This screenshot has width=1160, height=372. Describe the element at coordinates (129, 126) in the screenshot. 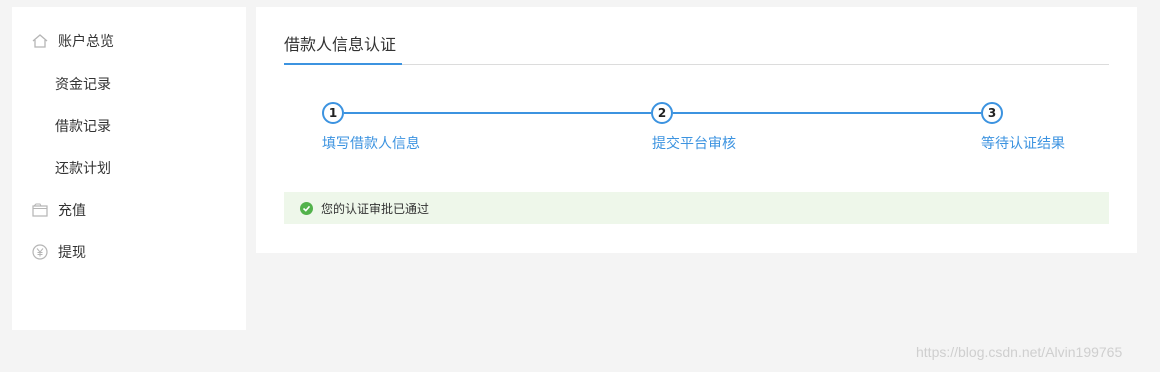

I see `sidebar-item-loan-records: 借款记录` at that location.